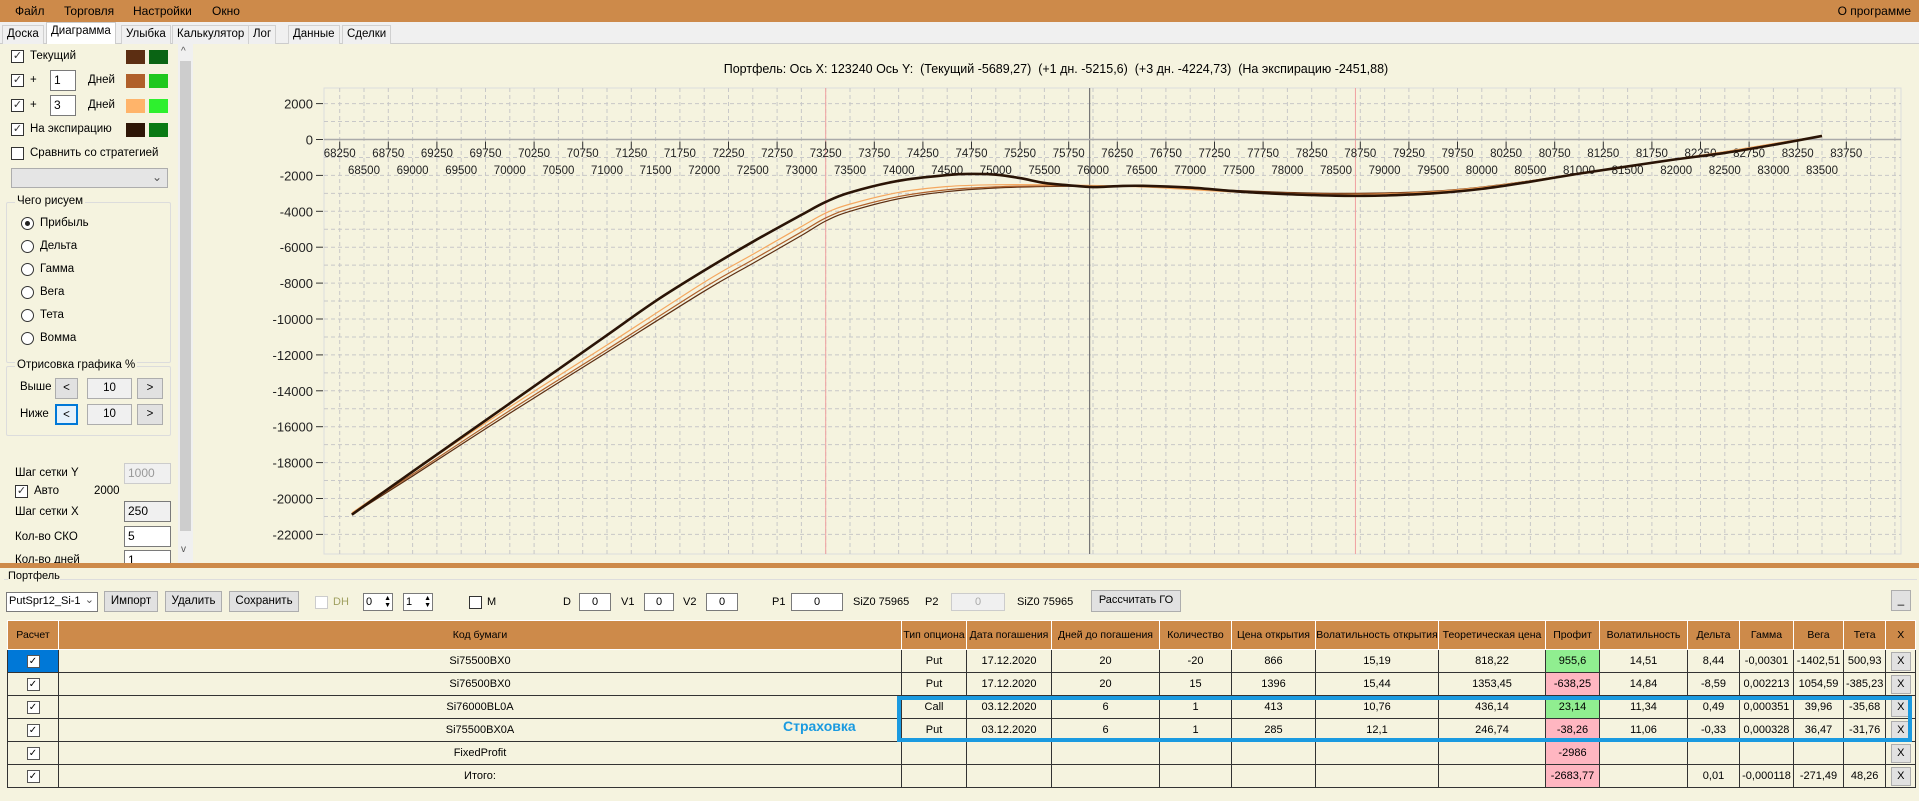 This screenshot has height=801, width=1919. What do you see at coordinates (1713, 635) in the screenshot?
I see `column-header: Дельта` at bounding box center [1713, 635].